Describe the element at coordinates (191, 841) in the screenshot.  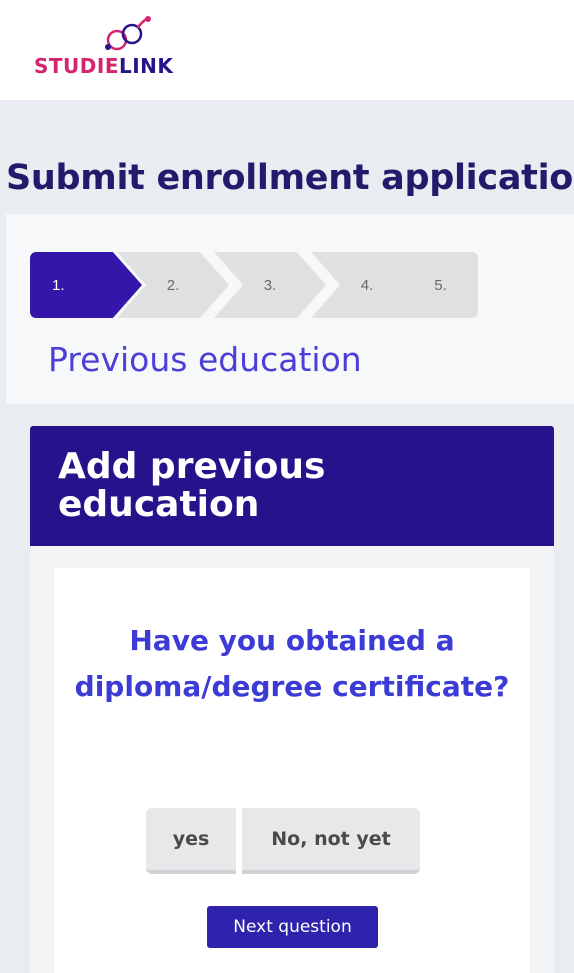
I see `yes-button: yes` at that location.